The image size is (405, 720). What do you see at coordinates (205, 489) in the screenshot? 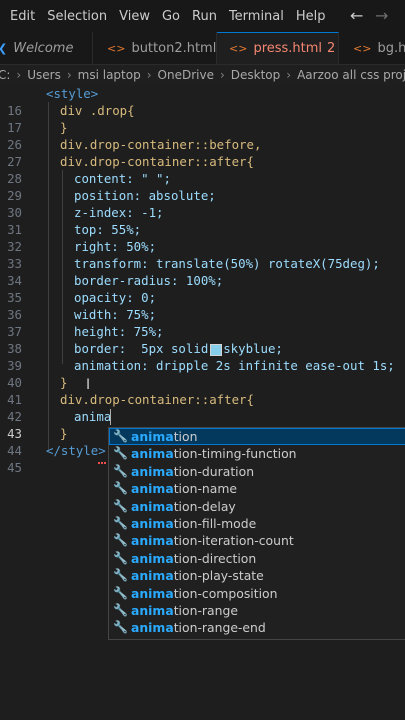
I see `suggestion-rest: tion-name` at bounding box center [205, 489].